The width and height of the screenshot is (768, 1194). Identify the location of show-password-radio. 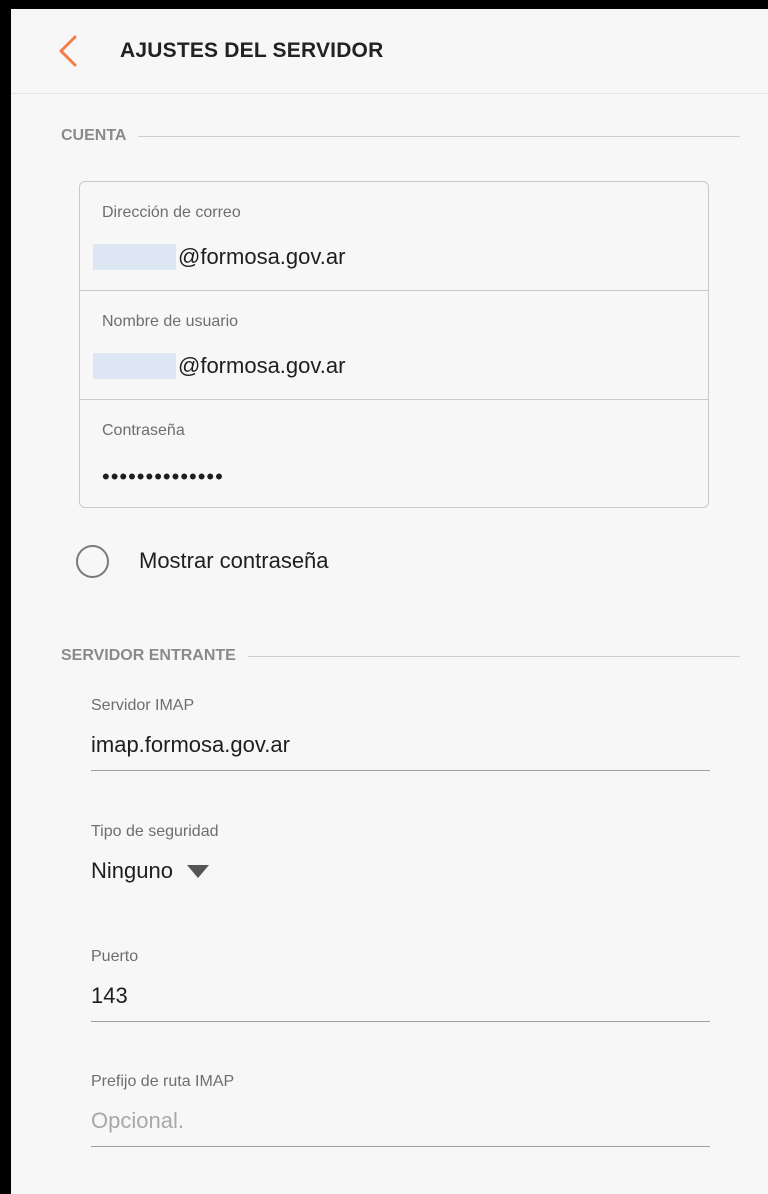
(92, 561).